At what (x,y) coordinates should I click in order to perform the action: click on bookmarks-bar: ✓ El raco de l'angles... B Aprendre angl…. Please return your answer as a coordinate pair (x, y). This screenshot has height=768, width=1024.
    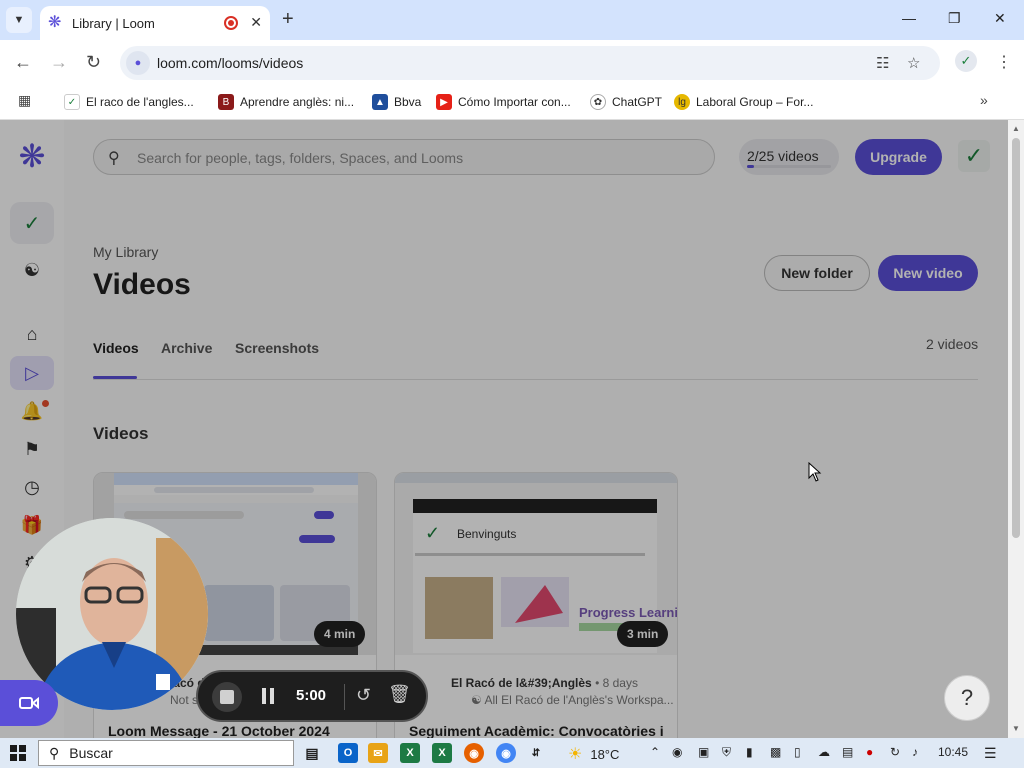
    Looking at the image, I should click on (512, 103).